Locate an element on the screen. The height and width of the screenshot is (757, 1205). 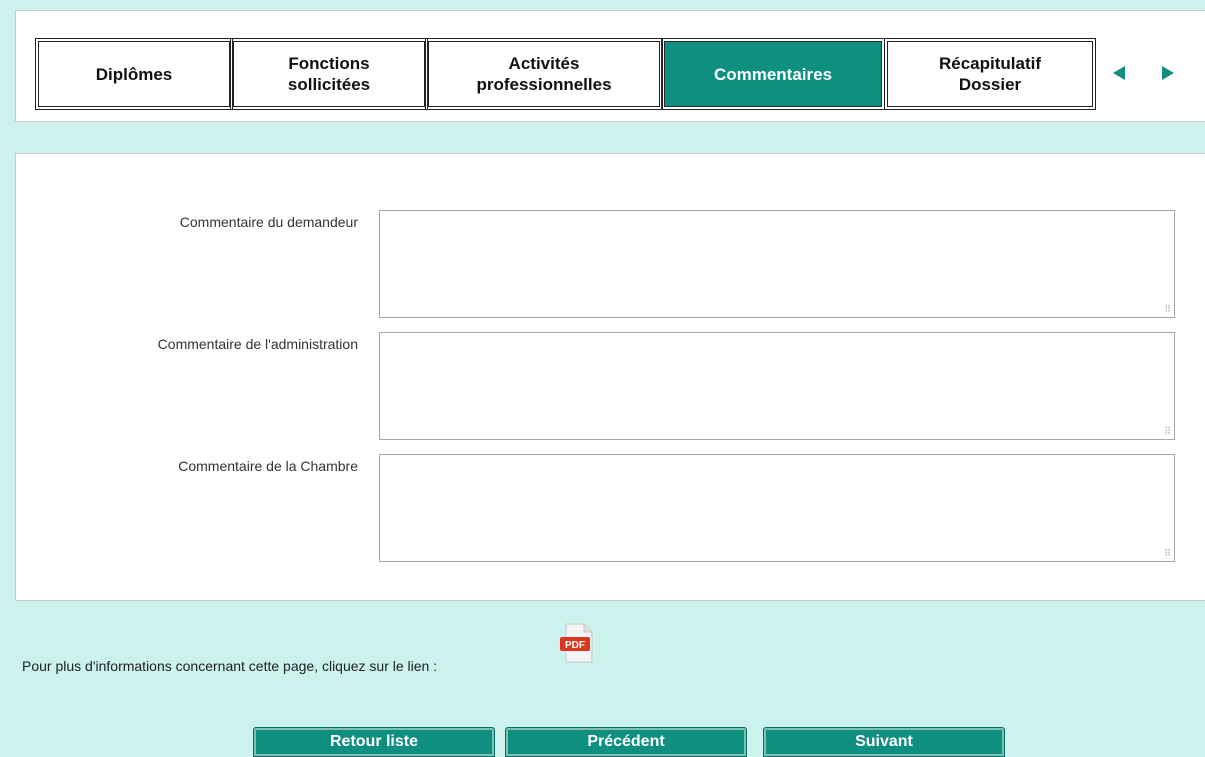
commentaire-chambre-textarea is located at coordinates (777, 508).